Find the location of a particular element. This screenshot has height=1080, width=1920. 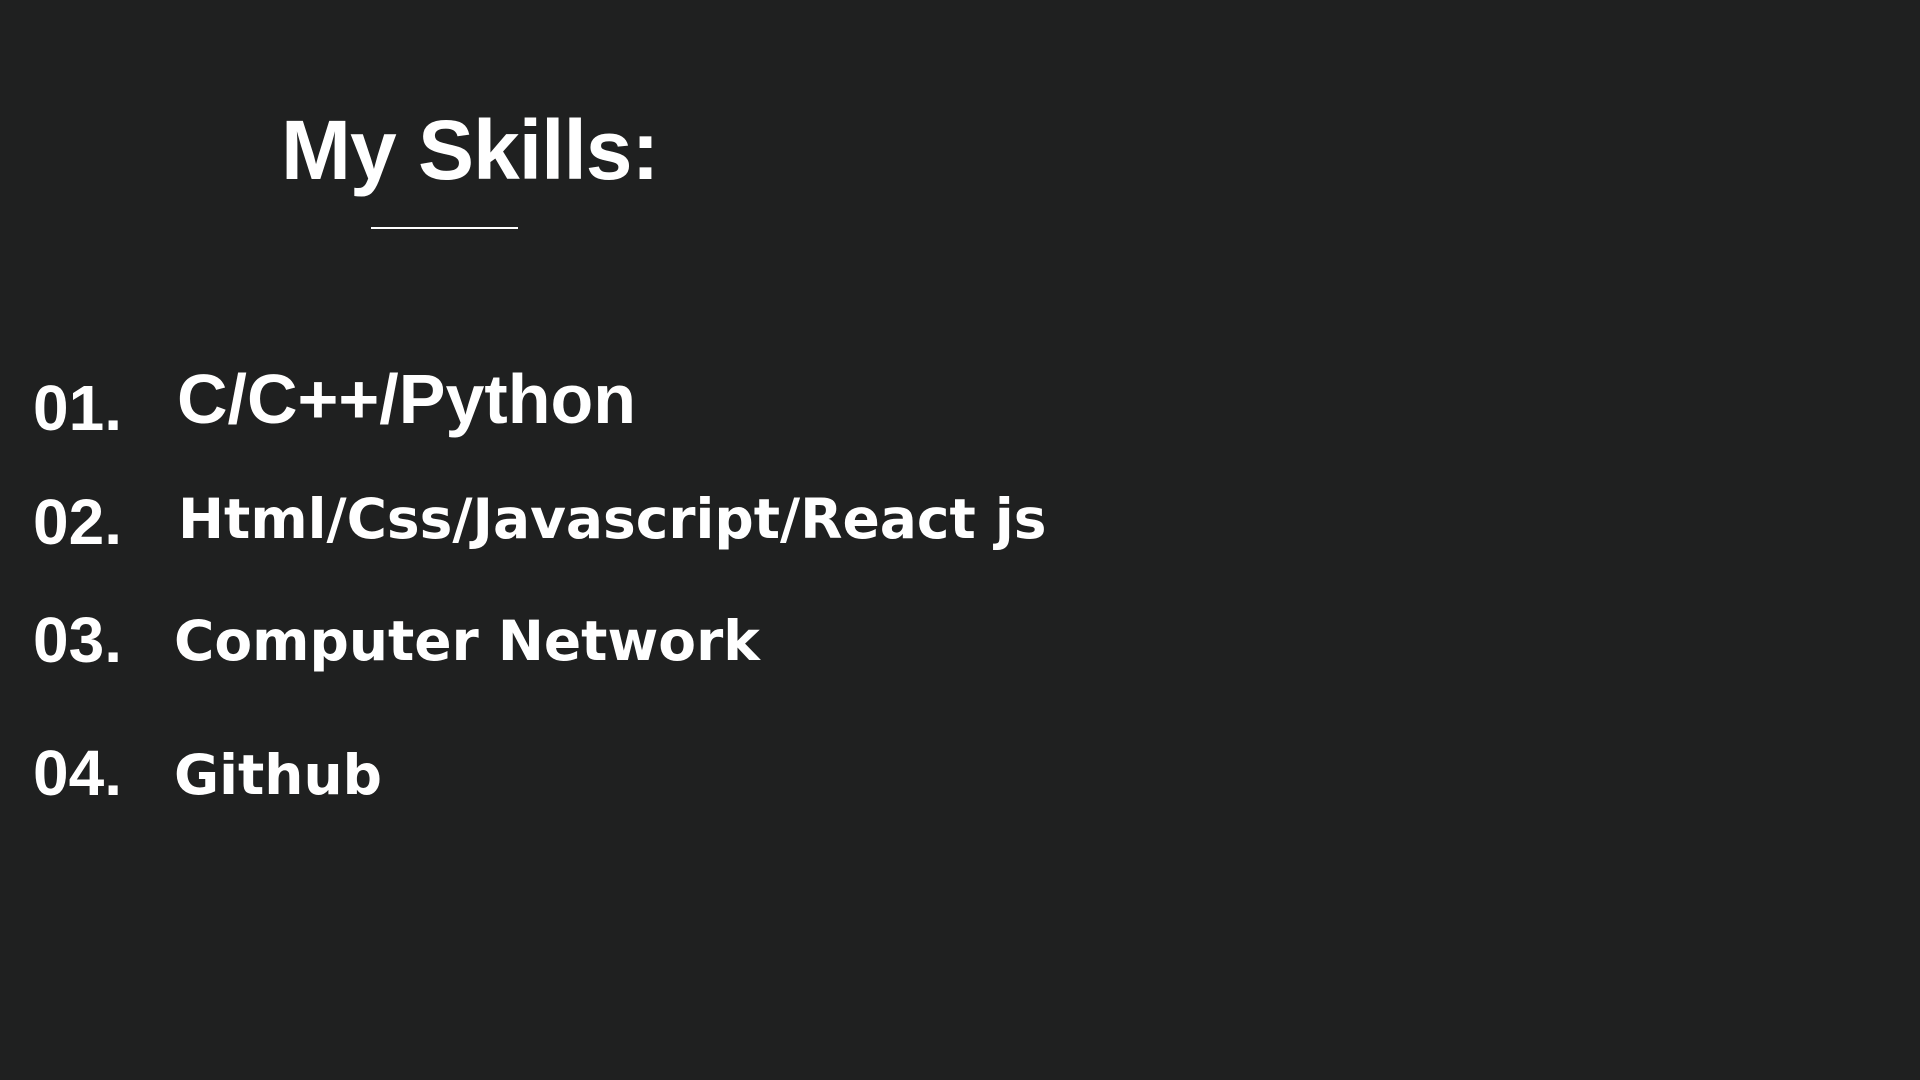

skill-number: 01. is located at coordinates (77, 408).